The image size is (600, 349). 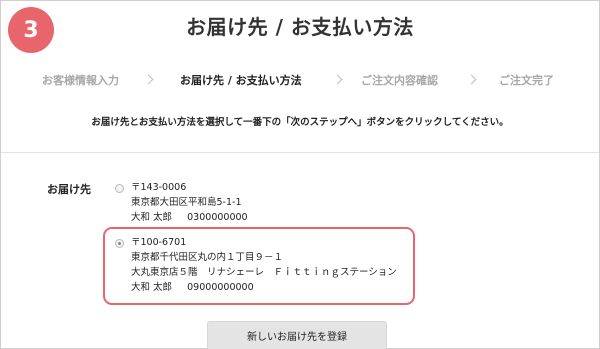 I want to click on page-title: お届け先 / お支払い方法, so click(x=300, y=27).